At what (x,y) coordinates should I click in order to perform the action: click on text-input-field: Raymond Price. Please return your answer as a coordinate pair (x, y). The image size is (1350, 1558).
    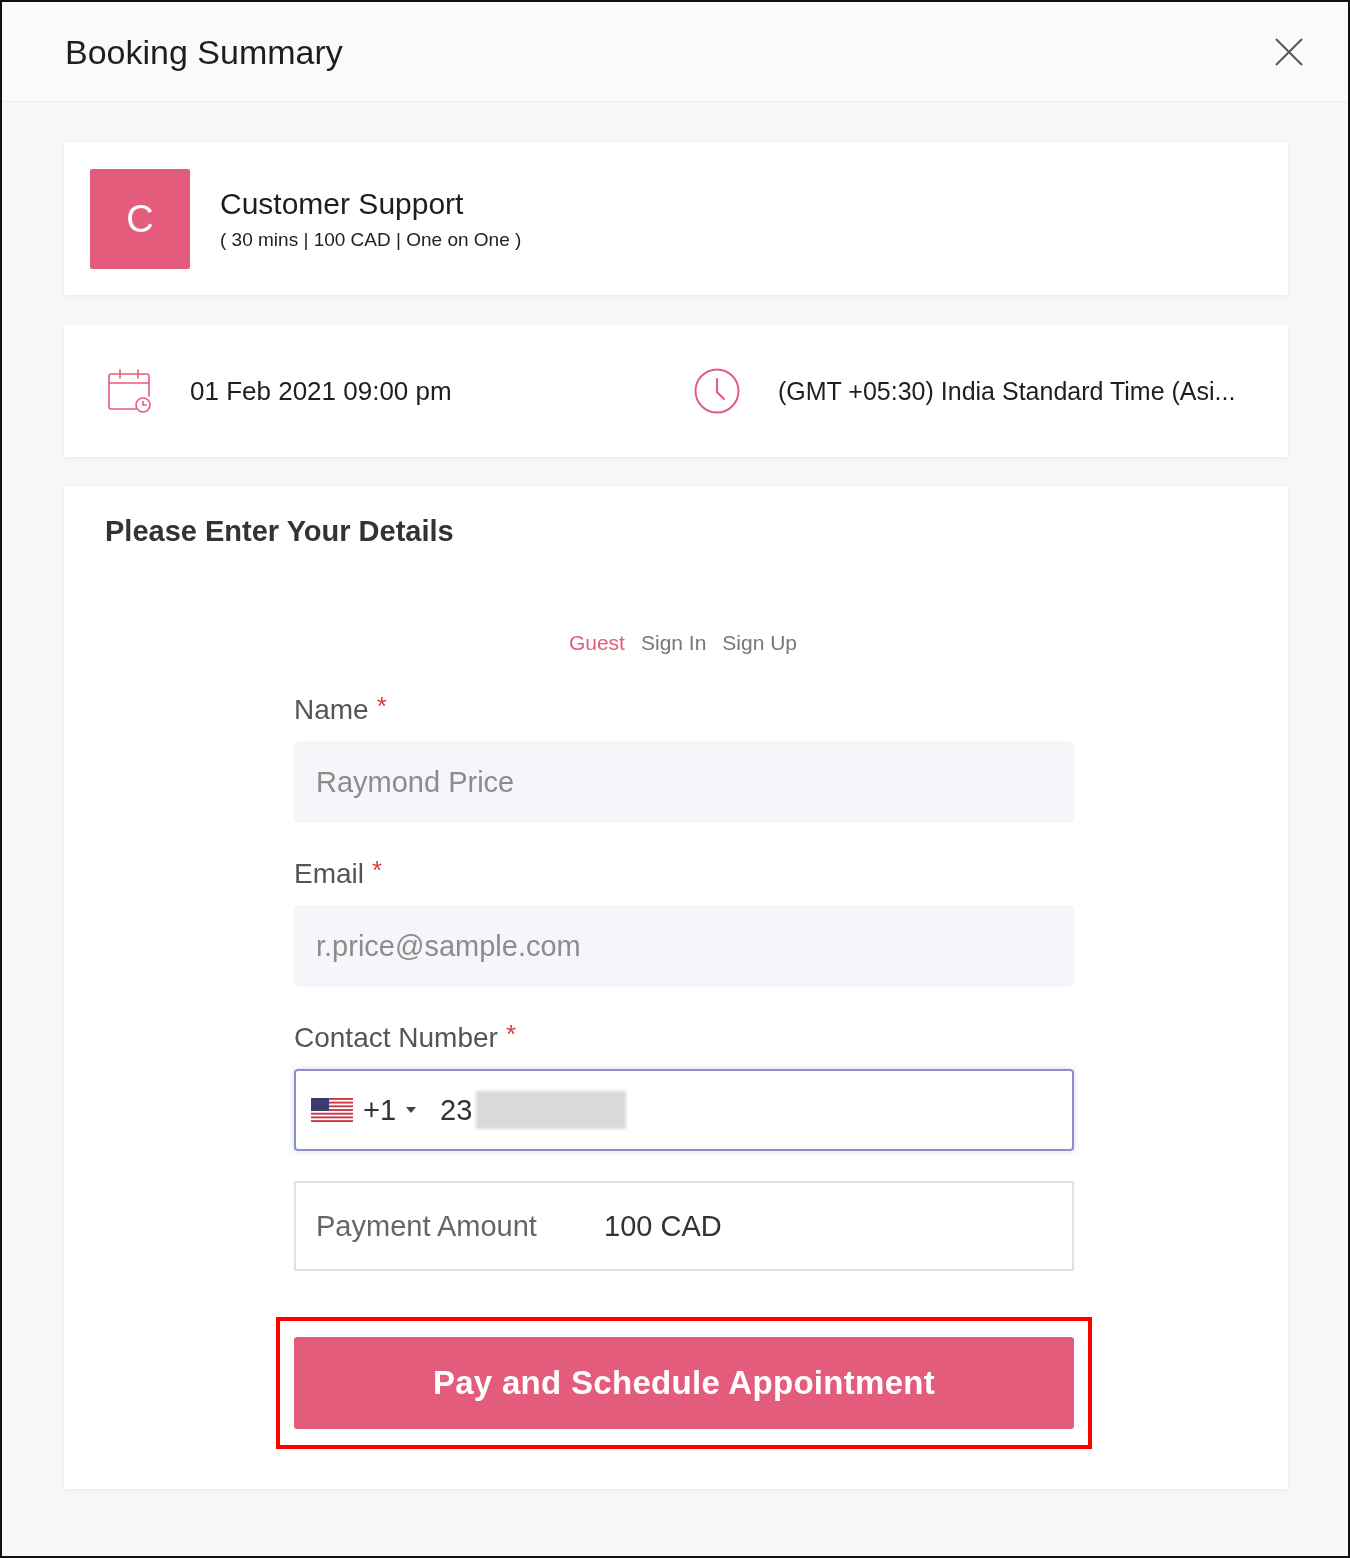
    Looking at the image, I should click on (684, 782).